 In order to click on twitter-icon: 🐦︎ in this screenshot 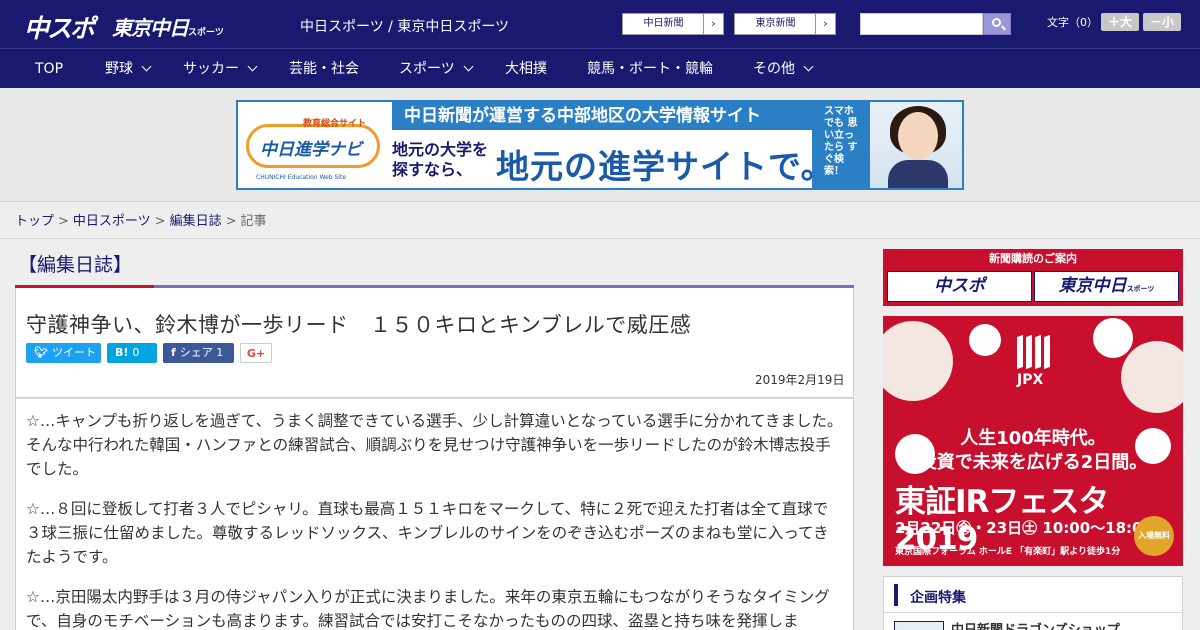, I will do `click(41, 352)`.